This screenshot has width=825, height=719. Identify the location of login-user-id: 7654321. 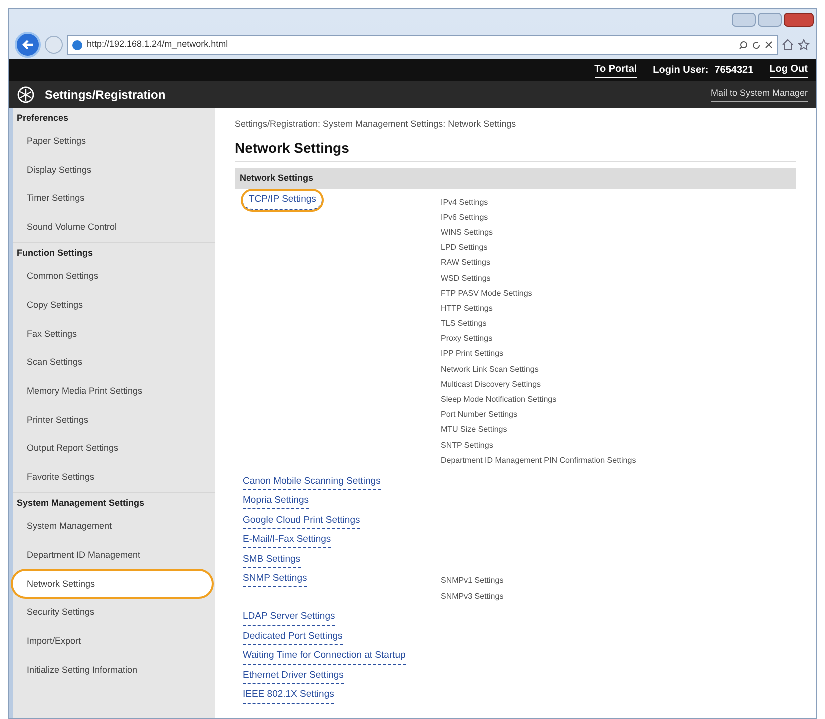
(734, 71).